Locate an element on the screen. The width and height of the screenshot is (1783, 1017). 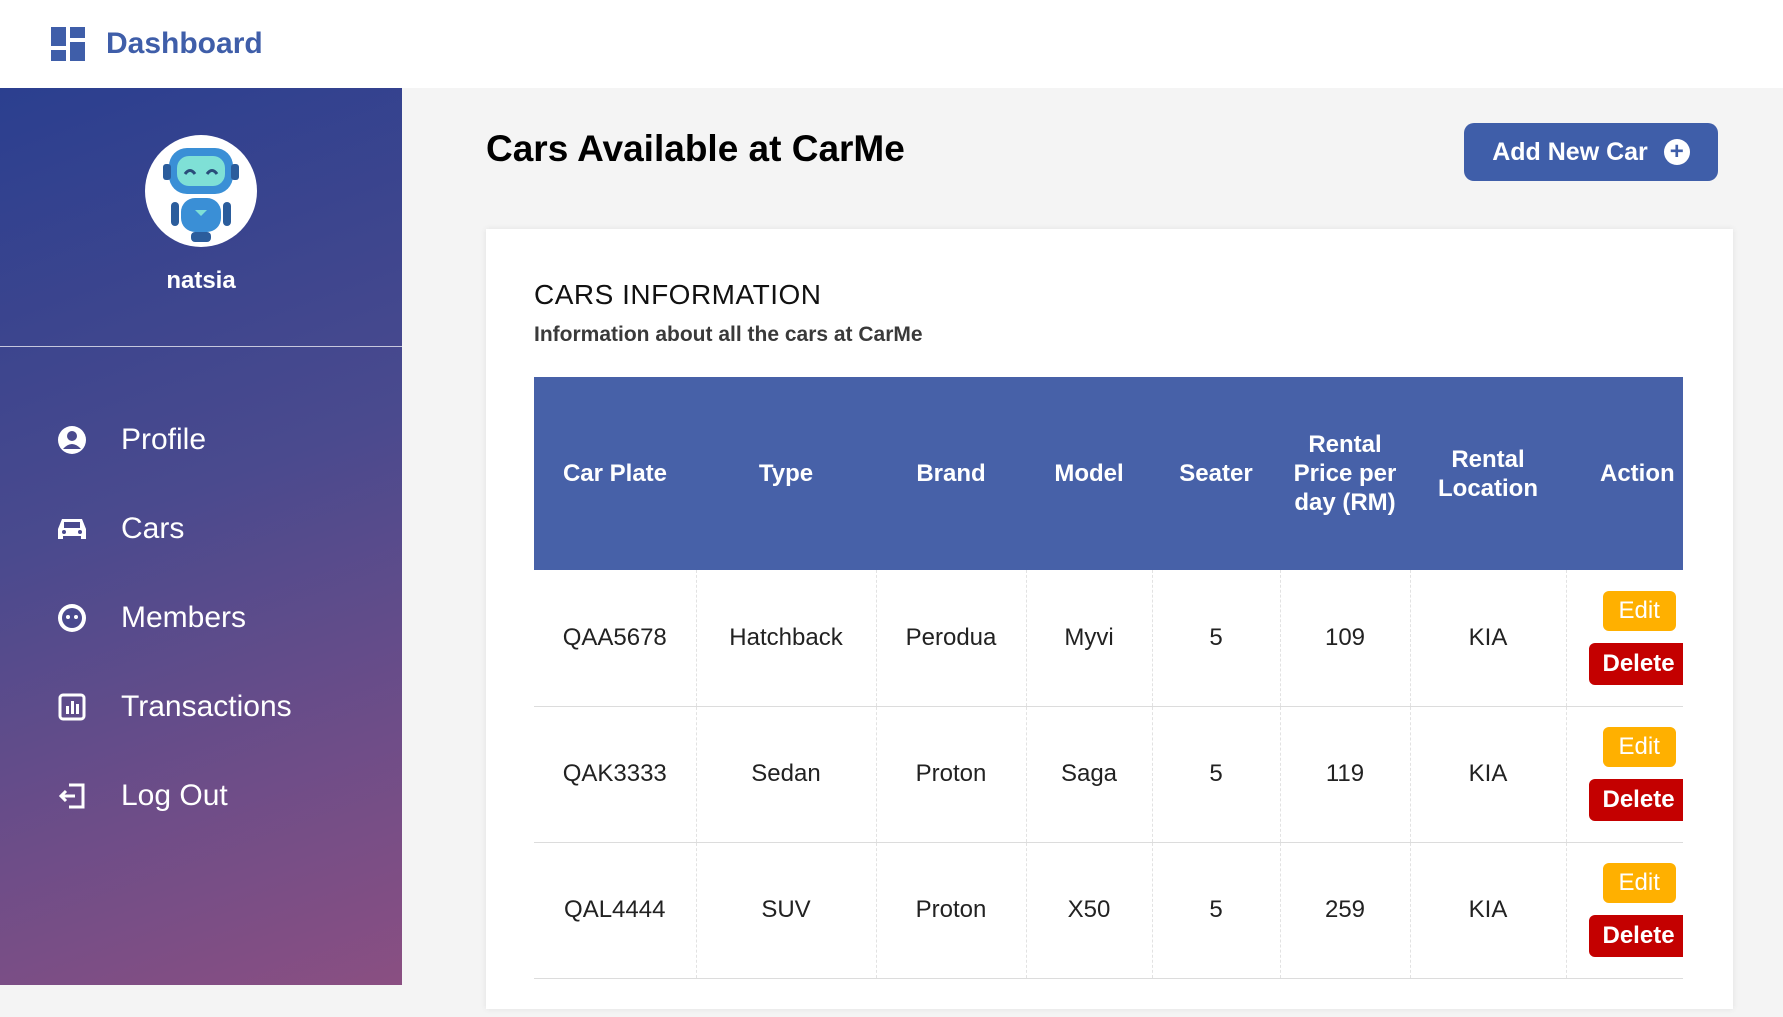
sidebar-item-label: Members is located at coordinates (184, 617).